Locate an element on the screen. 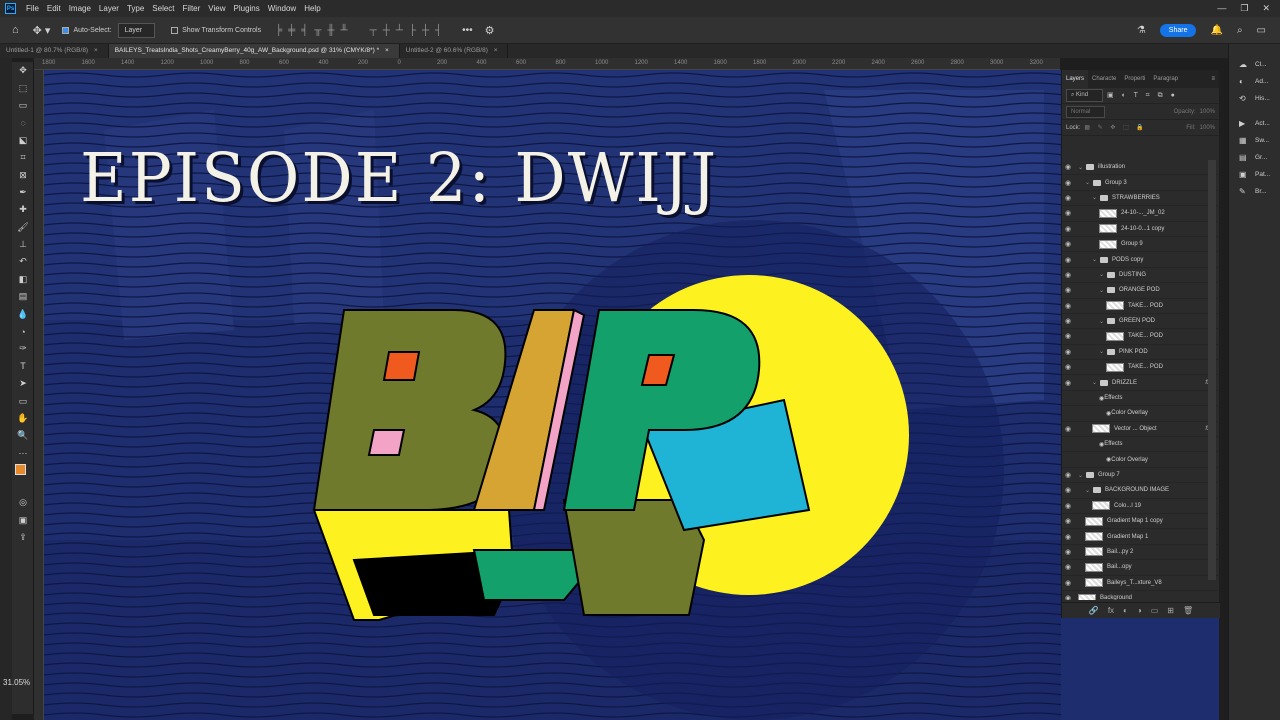  blur-tool-icon: 💧 is located at coordinates (23, 313).